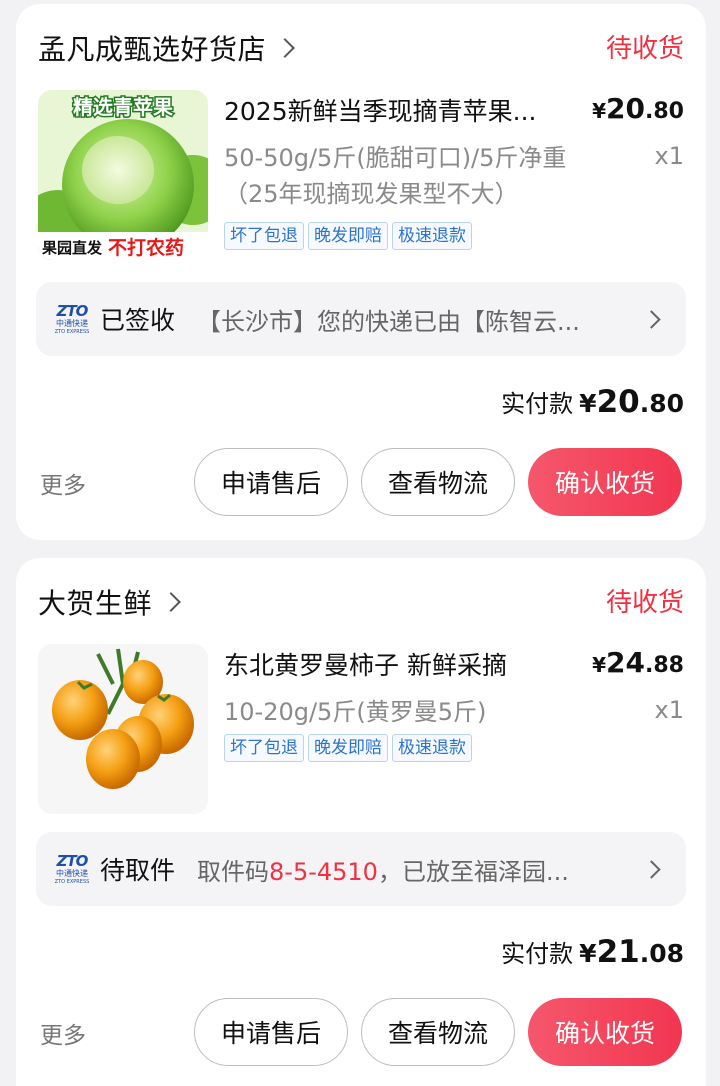  What do you see at coordinates (424, 176) in the screenshot?
I see `product-spec: 50-50g/5斤(脆甜可口)/5斤净重 （25年现摘现发果型不大）` at bounding box center [424, 176].